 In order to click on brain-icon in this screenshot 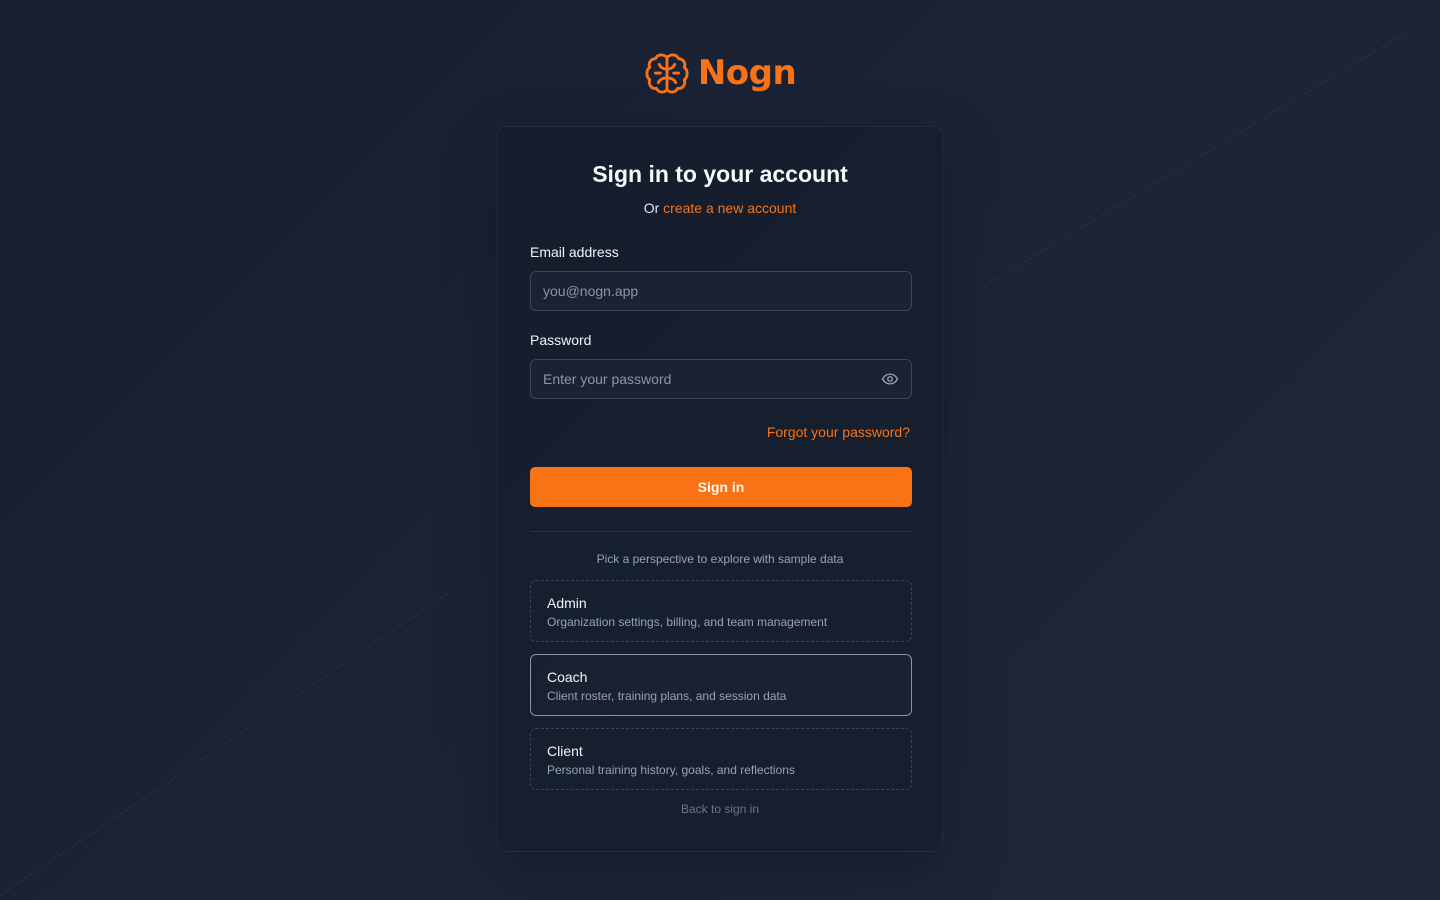, I will do `click(667, 73)`.